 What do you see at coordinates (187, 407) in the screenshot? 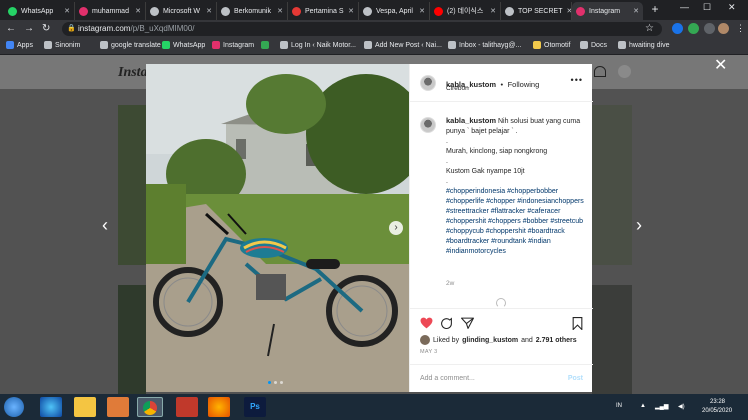
I see `paint-icon` at bounding box center [187, 407].